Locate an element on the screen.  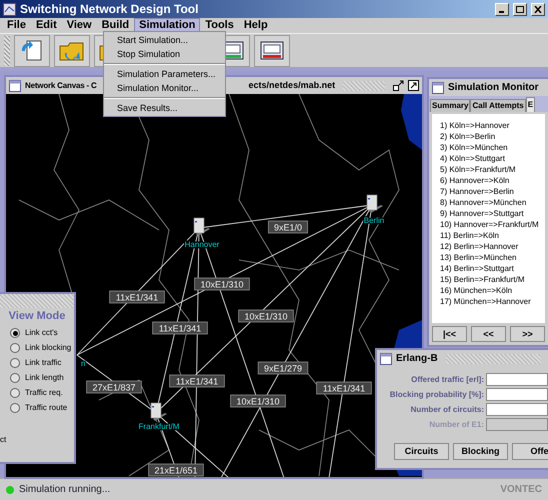
route-item: 6) Hannover=>Köln is located at coordinates (492, 180).